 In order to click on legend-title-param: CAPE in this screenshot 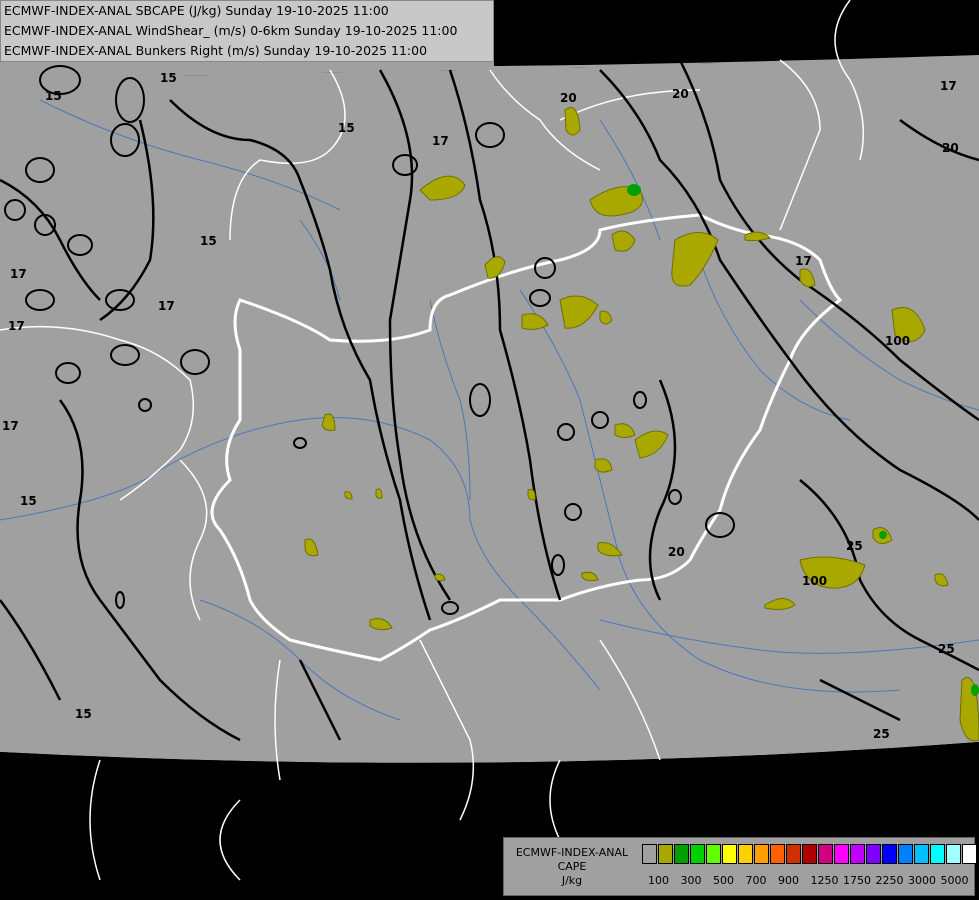, I will do `click(572, 866)`.